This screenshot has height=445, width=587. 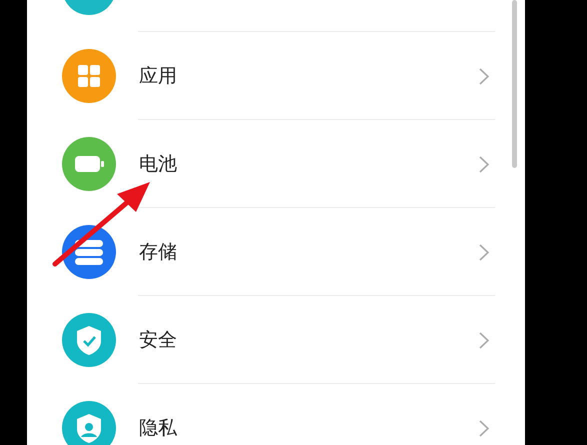 I want to click on settings-item-label: 应用, so click(x=309, y=76).